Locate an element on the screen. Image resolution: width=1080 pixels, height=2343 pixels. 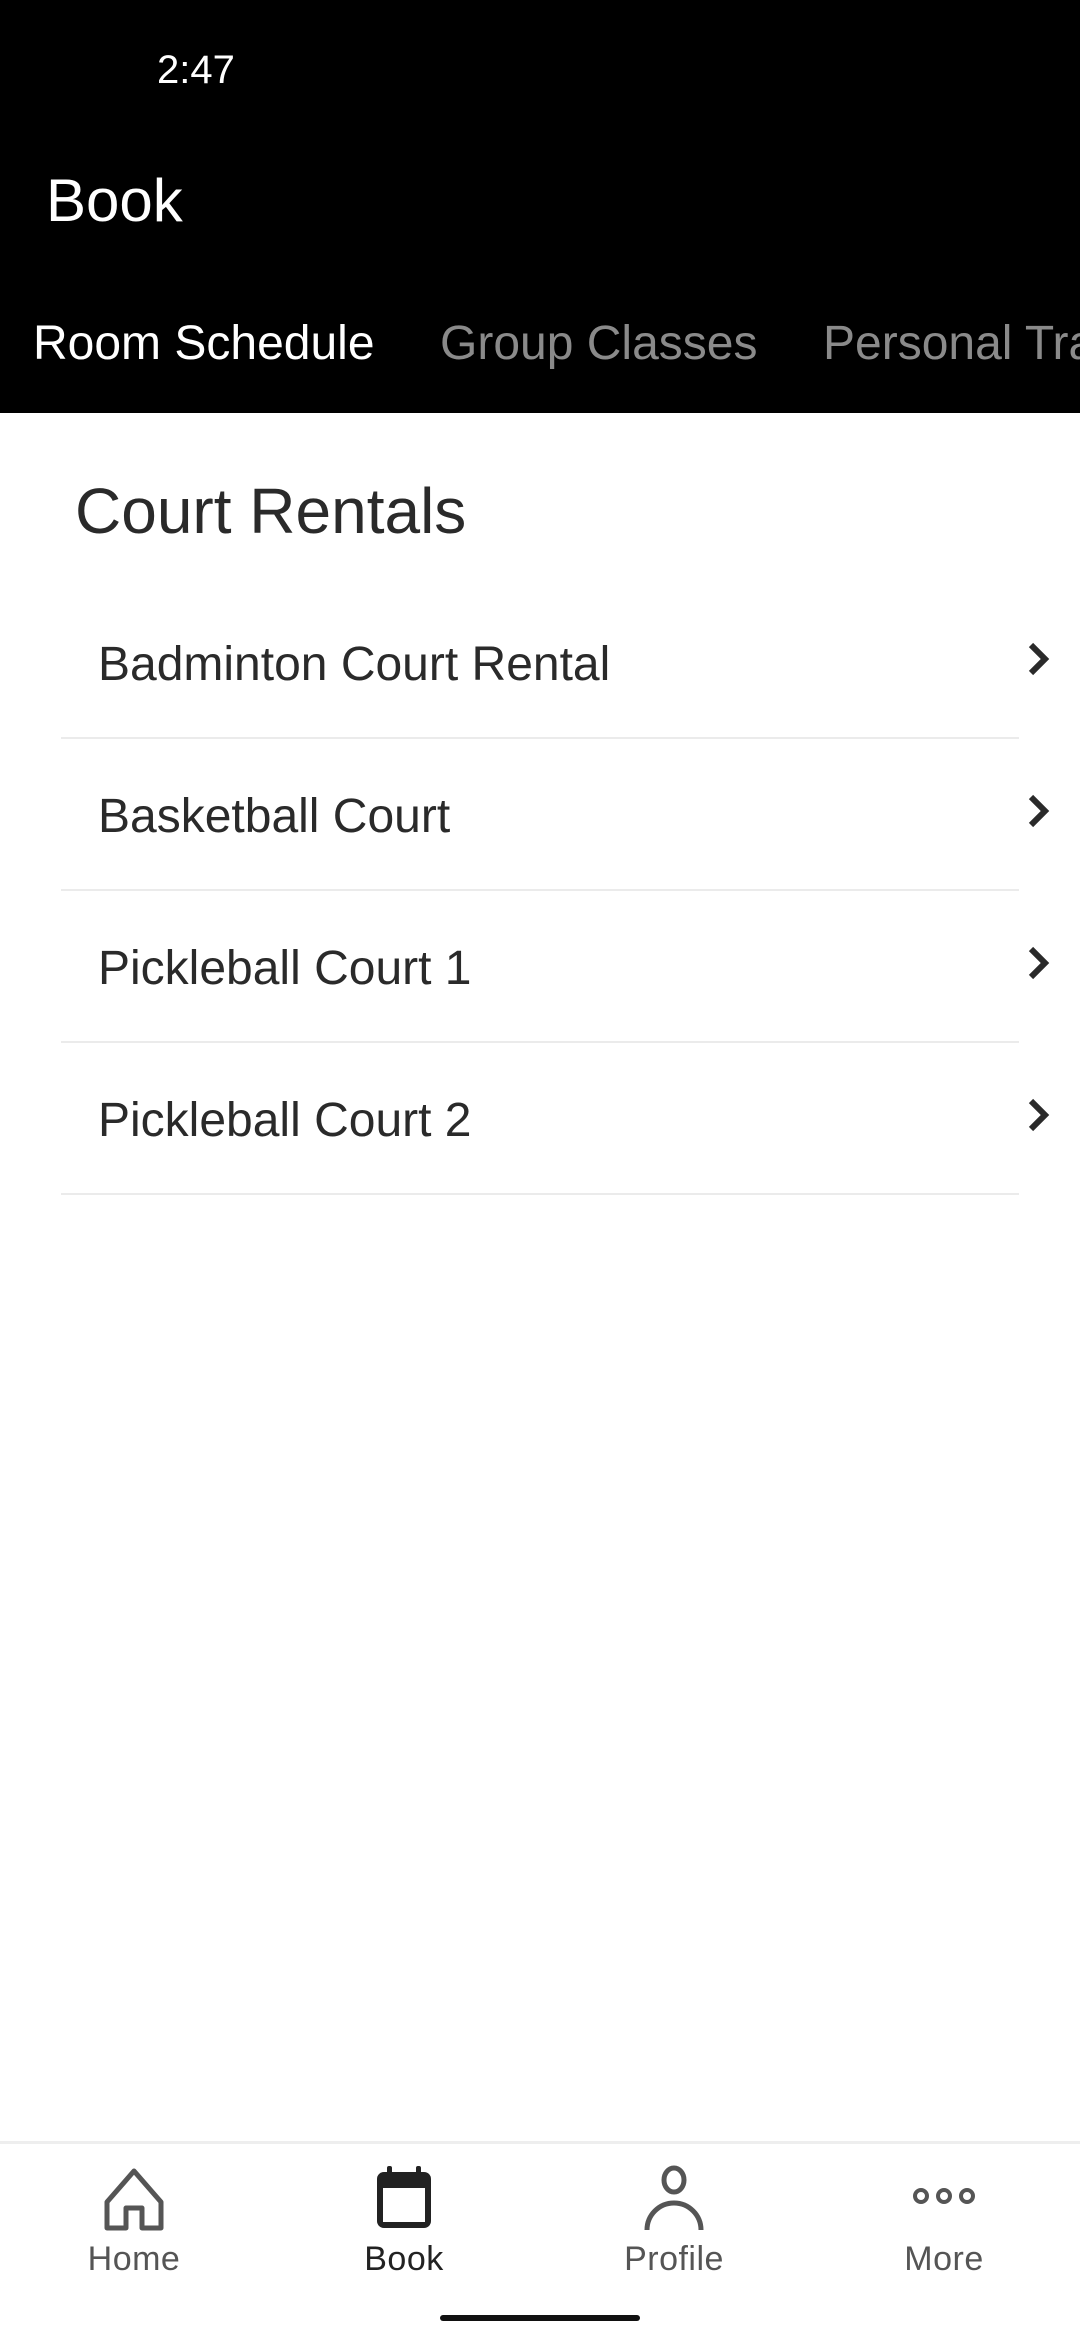
nav-home: Home is located at coordinates (134, 2224).